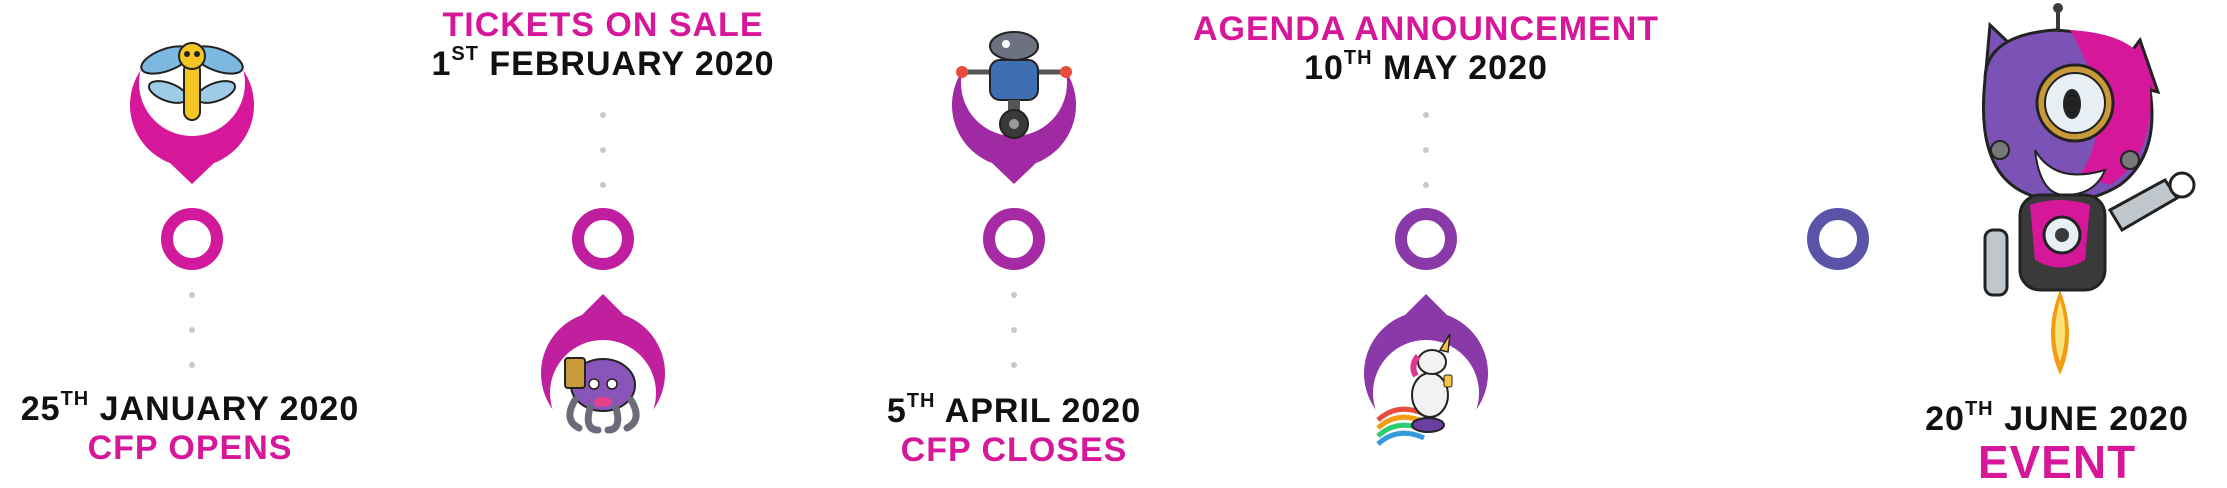 This screenshot has height=488, width=2227. What do you see at coordinates (1426, 29) in the screenshot?
I see `milestone-title: AGENDA ANNOUNCEMENT` at bounding box center [1426, 29].